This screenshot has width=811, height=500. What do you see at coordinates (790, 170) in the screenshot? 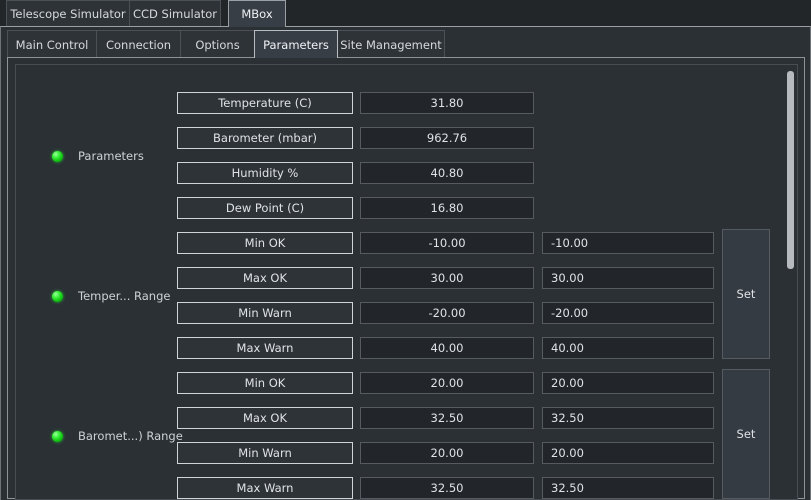
I see `scrollbar-thumb` at bounding box center [790, 170].